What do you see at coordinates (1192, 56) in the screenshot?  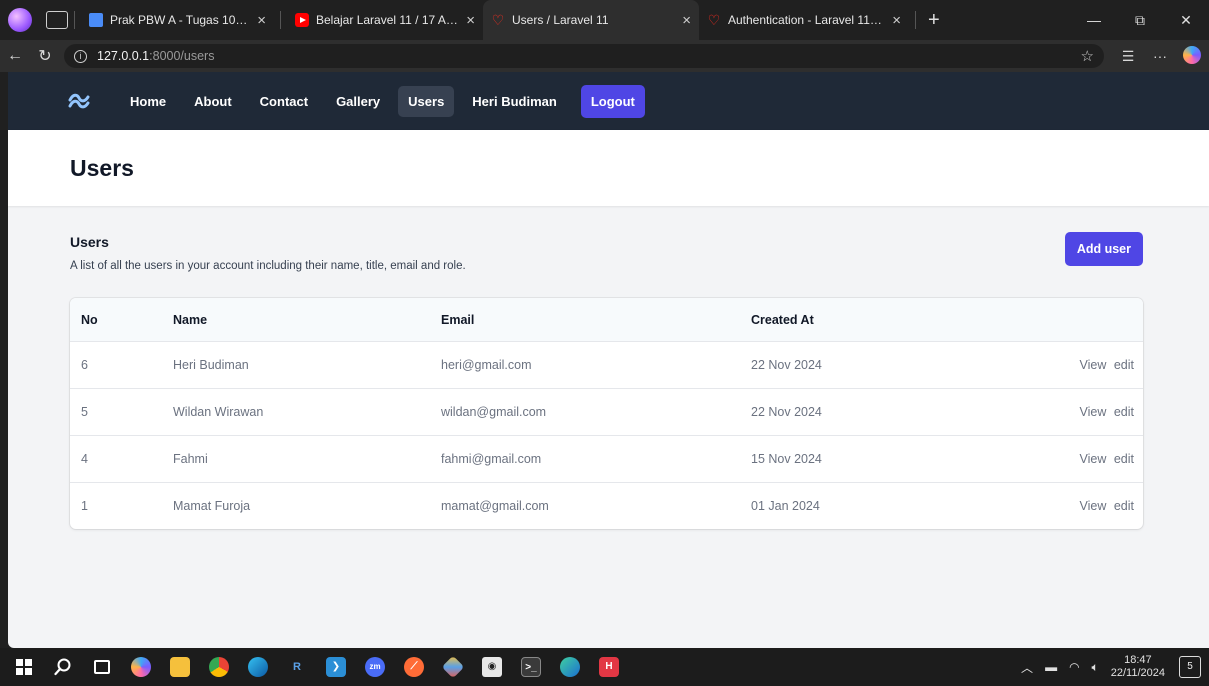 I see `copilot-icon` at bounding box center [1192, 56].